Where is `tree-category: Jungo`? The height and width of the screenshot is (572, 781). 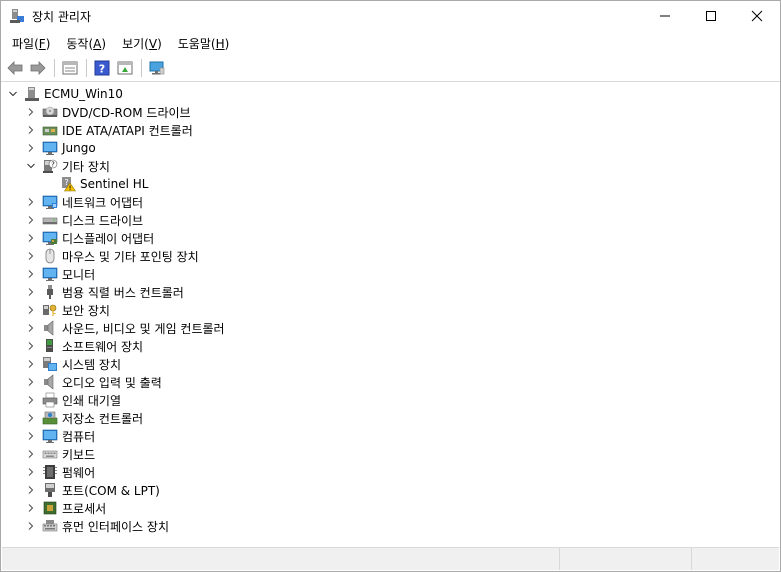 tree-category: Jungo is located at coordinates (60, 148).